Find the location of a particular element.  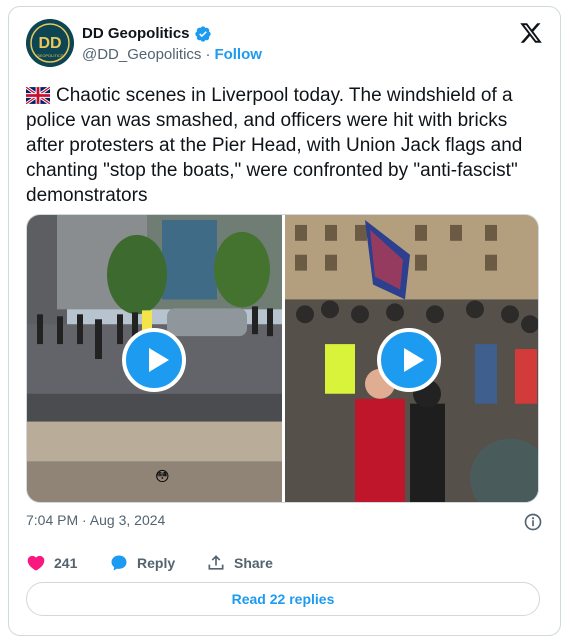

like-button: 241 is located at coordinates (51, 563).